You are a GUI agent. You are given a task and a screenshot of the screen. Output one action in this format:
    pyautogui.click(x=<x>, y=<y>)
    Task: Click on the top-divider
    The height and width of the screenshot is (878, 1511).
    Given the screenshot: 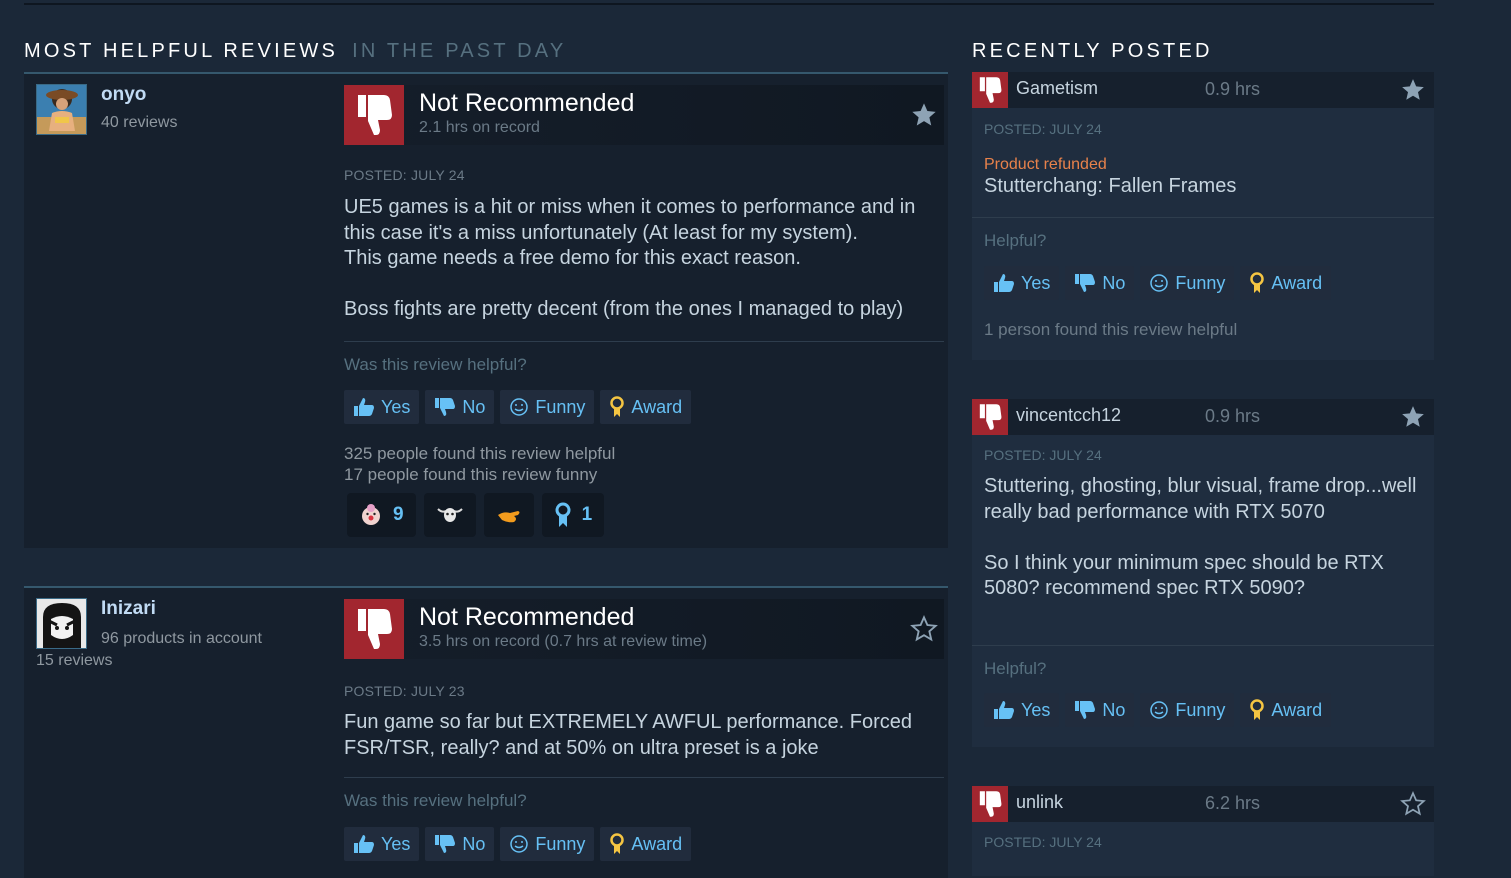 What is the action you would take?
    pyautogui.click(x=729, y=4)
    